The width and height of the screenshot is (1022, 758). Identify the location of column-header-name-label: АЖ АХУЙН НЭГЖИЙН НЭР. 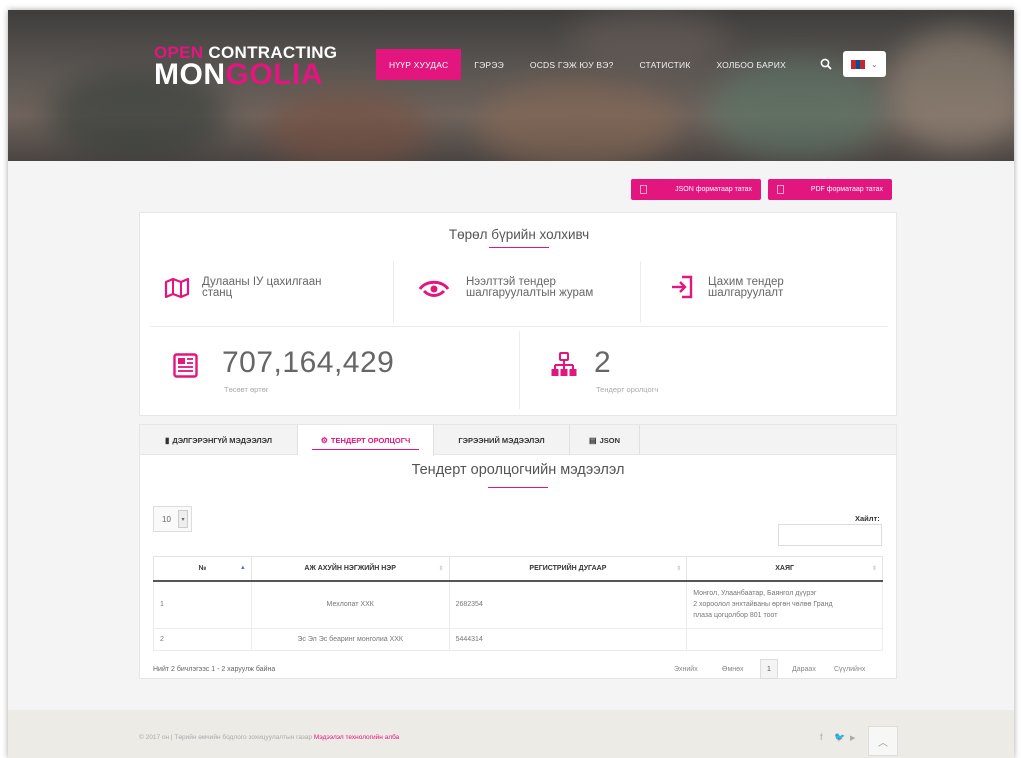
(350, 568).